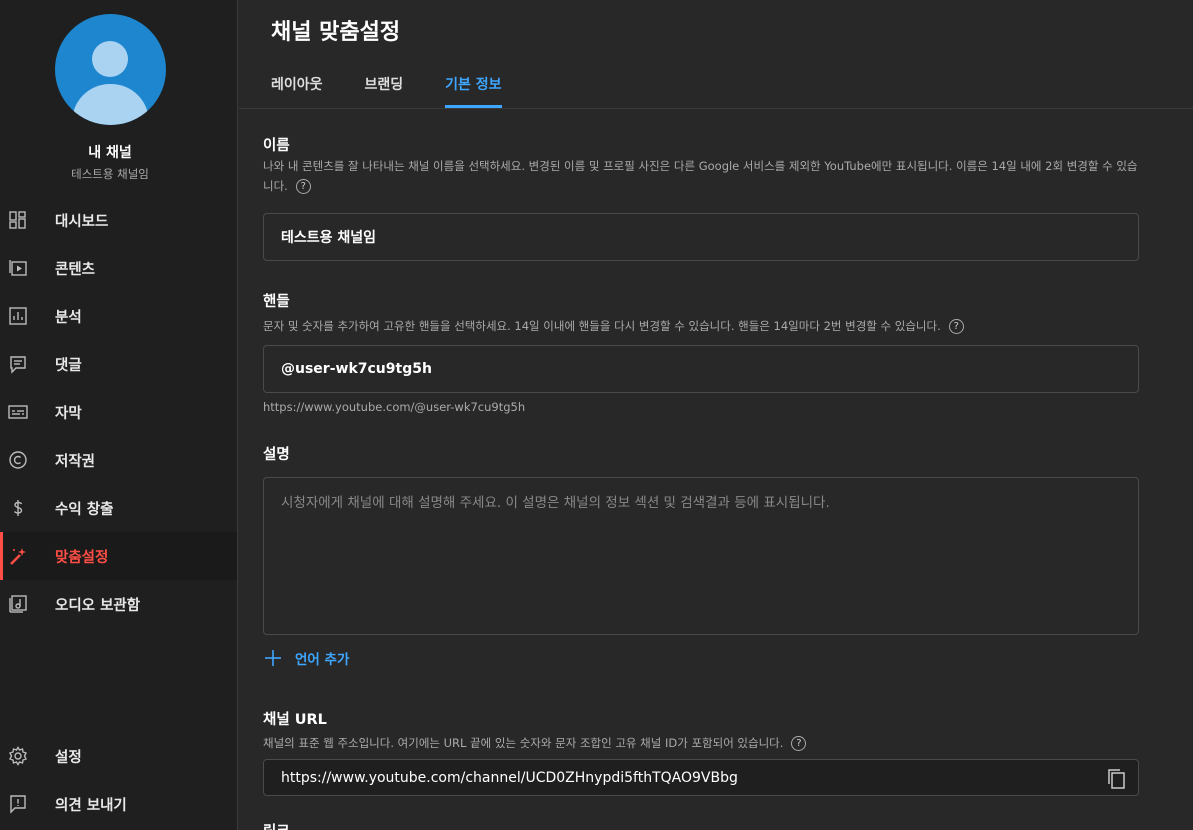  I want to click on sidebar-nav: 대시보드 콘텐츠 분석 댓글 자막 저작권 수익 창출 맞춤설정 오디오 보관함, so click(118, 412).